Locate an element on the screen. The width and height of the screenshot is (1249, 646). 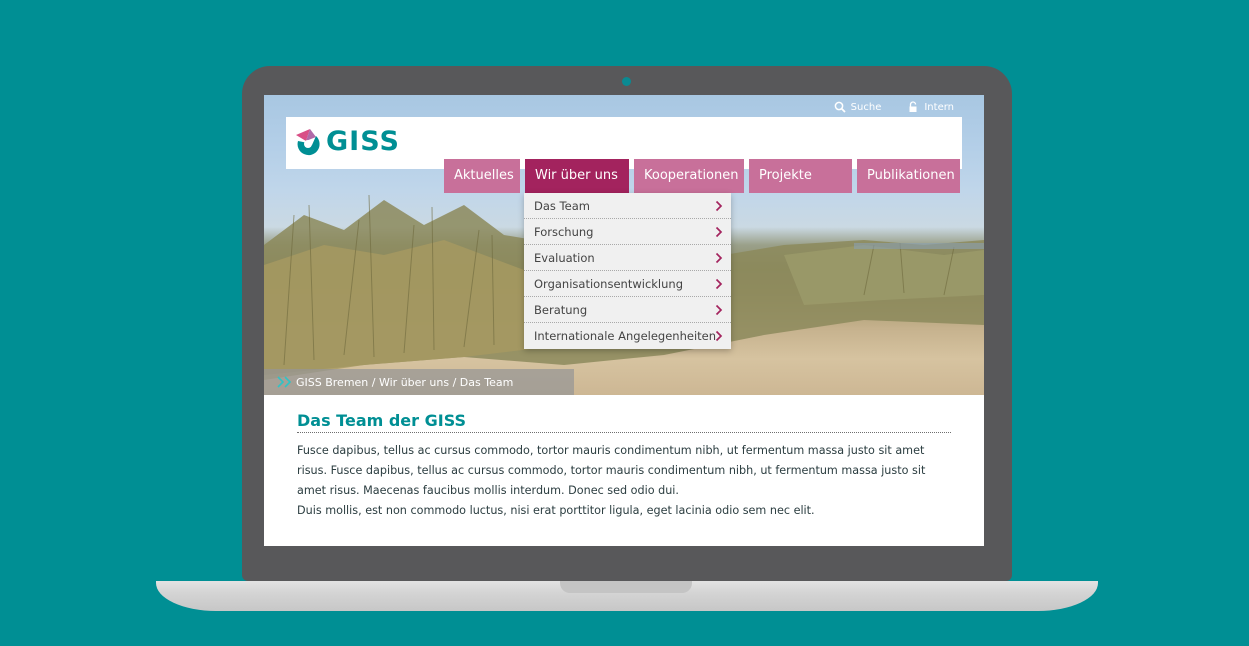
dropdown-item-label: Evaluation is located at coordinates (564, 258).